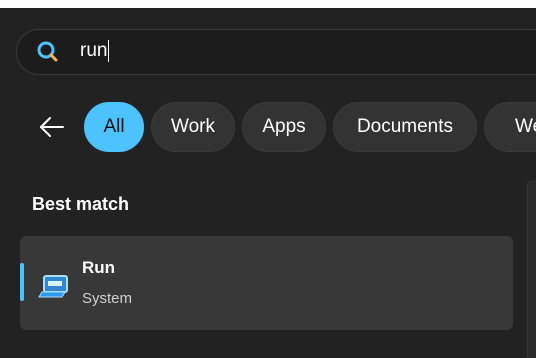 This screenshot has width=536, height=358. What do you see at coordinates (99, 267) in the screenshot?
I see `result-title: Run` at bounding box center [99, 267].